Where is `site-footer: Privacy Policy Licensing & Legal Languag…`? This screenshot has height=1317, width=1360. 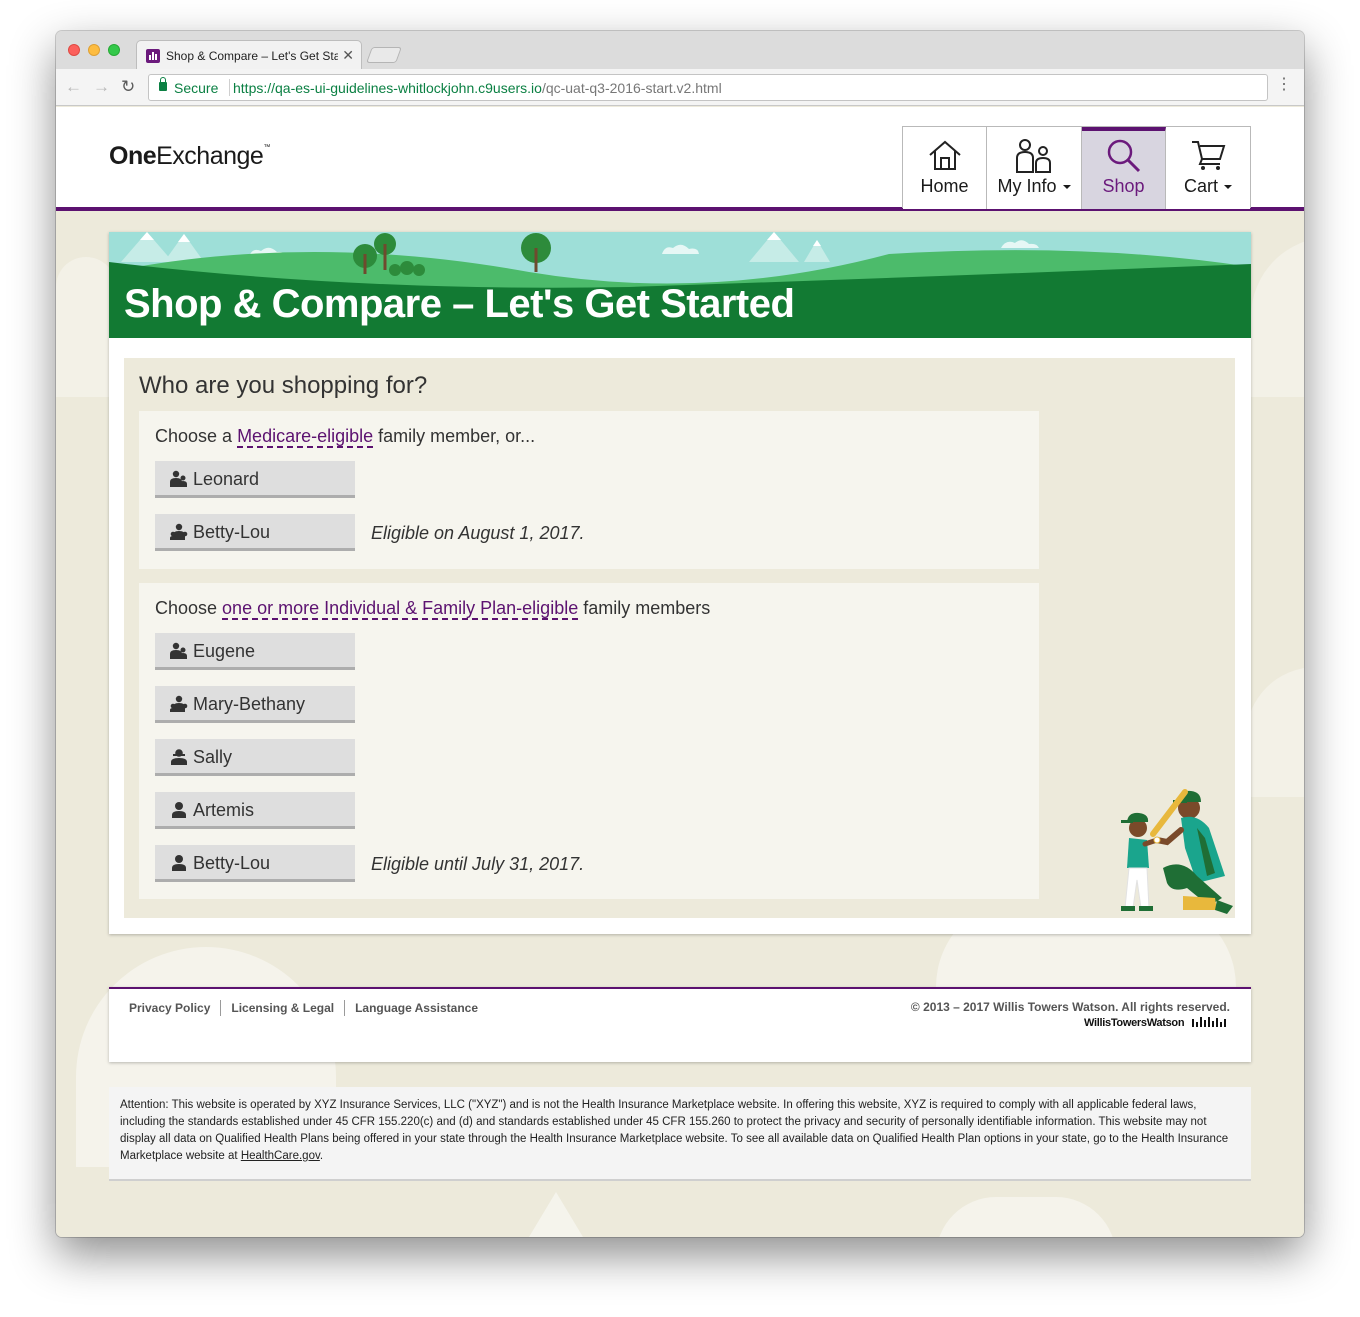 site-footer: Privacy Policy Licensing & Legal Languag… is located at coordinates (680, 1024).